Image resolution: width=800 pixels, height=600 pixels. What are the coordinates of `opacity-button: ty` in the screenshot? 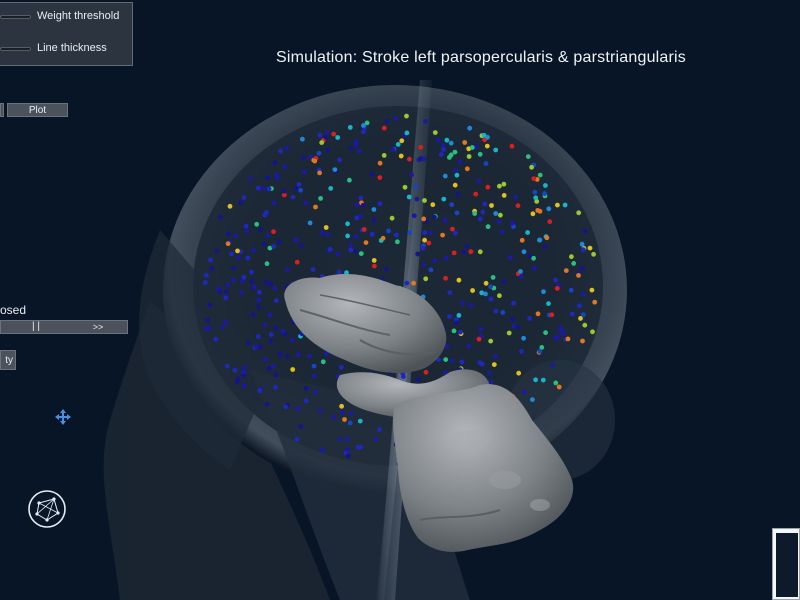 It's located at (8, 360).